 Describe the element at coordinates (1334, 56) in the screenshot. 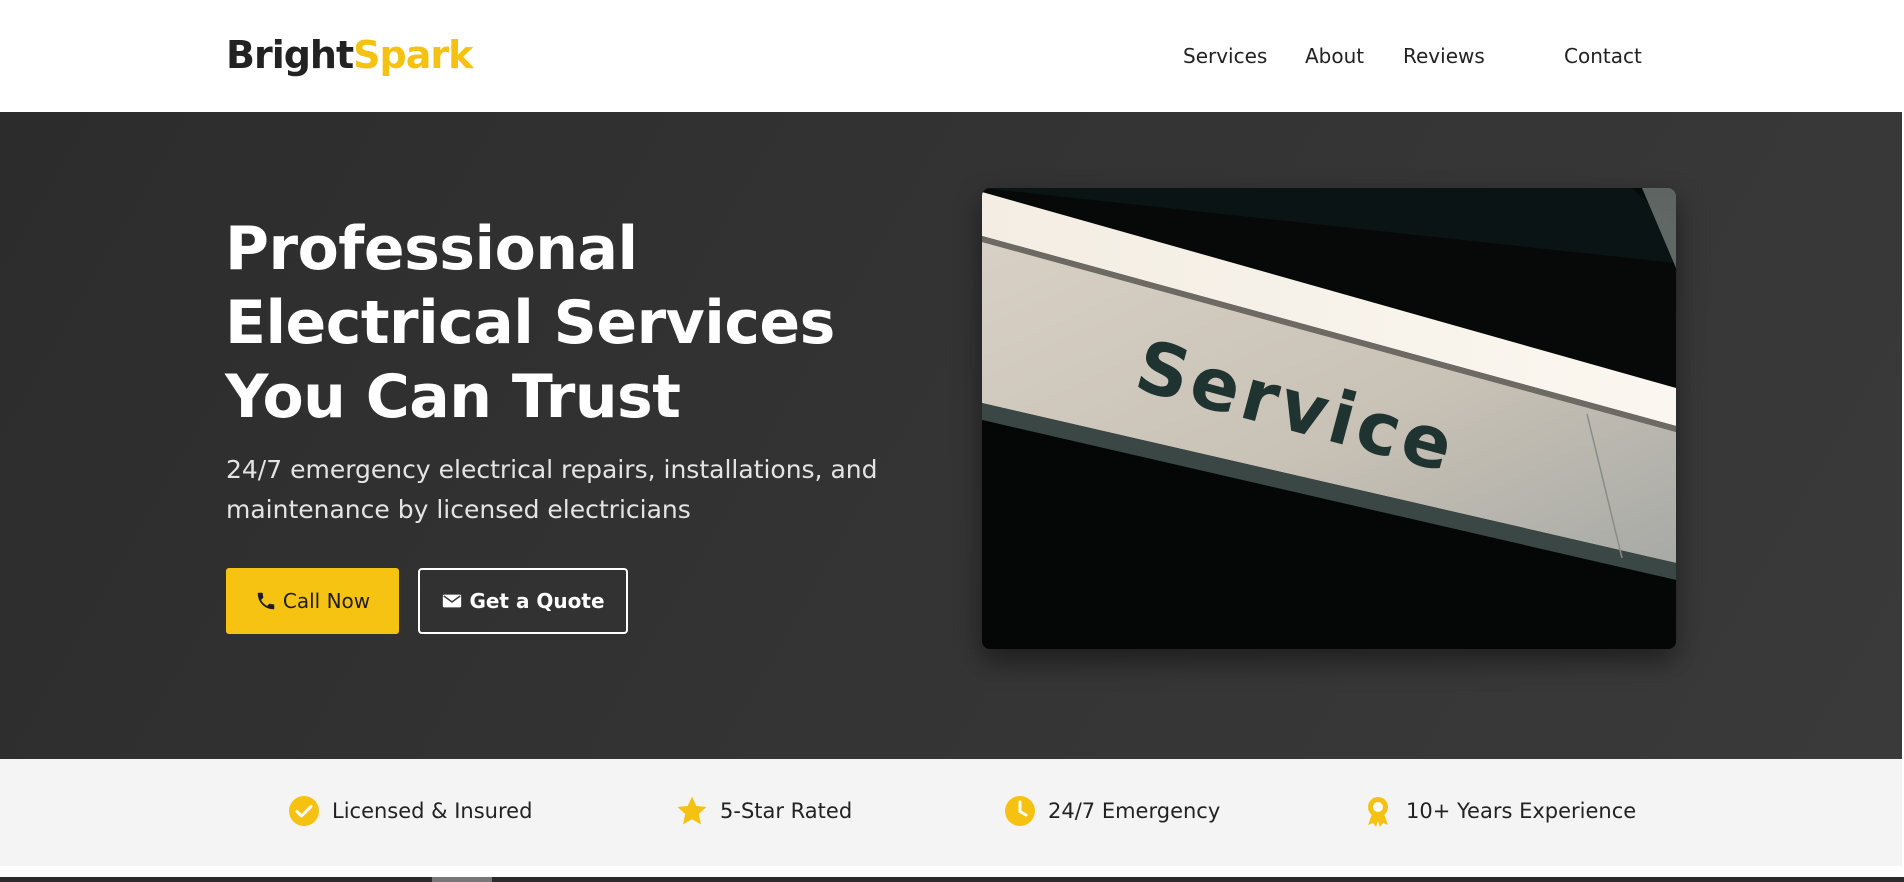

I see `nav-link-about: About` at that location.